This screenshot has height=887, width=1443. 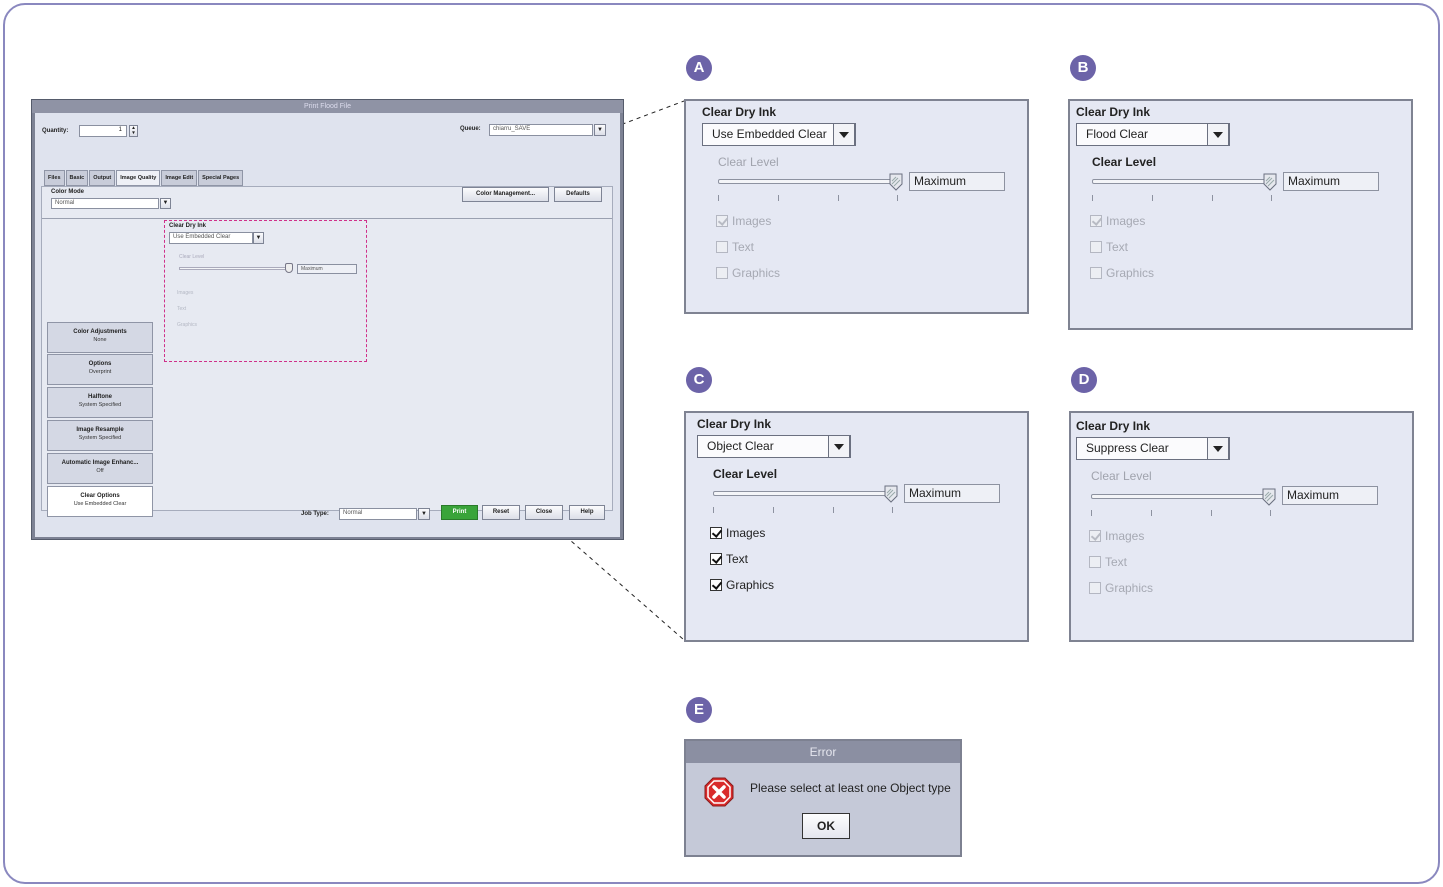 I want to click on sidebar-item-image-resample: Image Resample System Specified, so click(x=100, y=435).